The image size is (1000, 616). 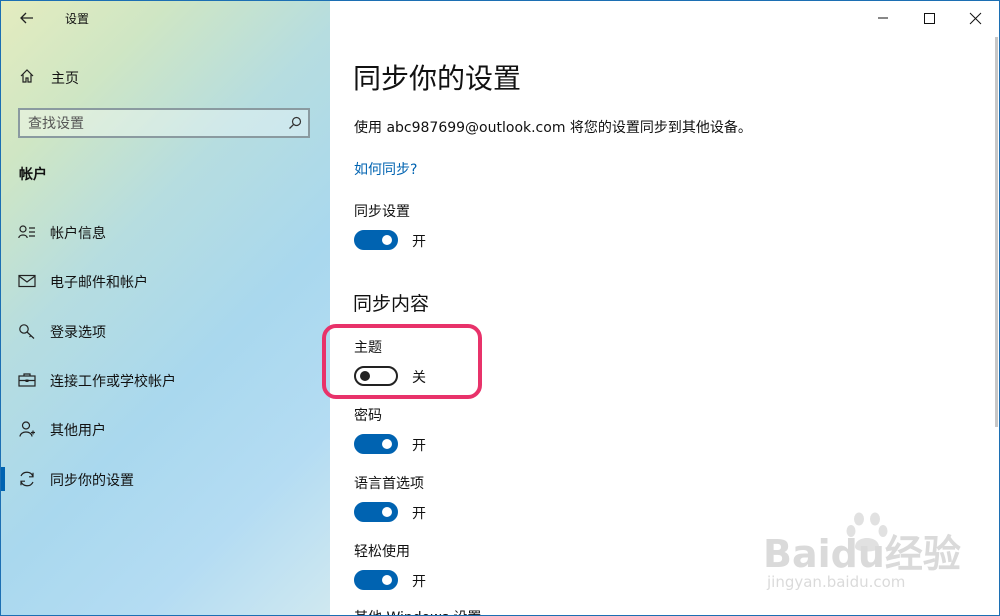 I want to click on sidebar-item-email-accounts: 电子邮件和帐户, so click(x=165, y=281).